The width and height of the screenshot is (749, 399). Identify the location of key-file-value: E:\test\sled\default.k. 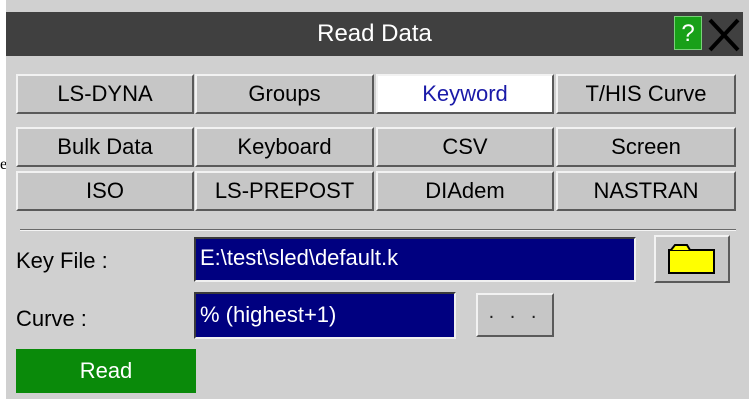
(299, 257).